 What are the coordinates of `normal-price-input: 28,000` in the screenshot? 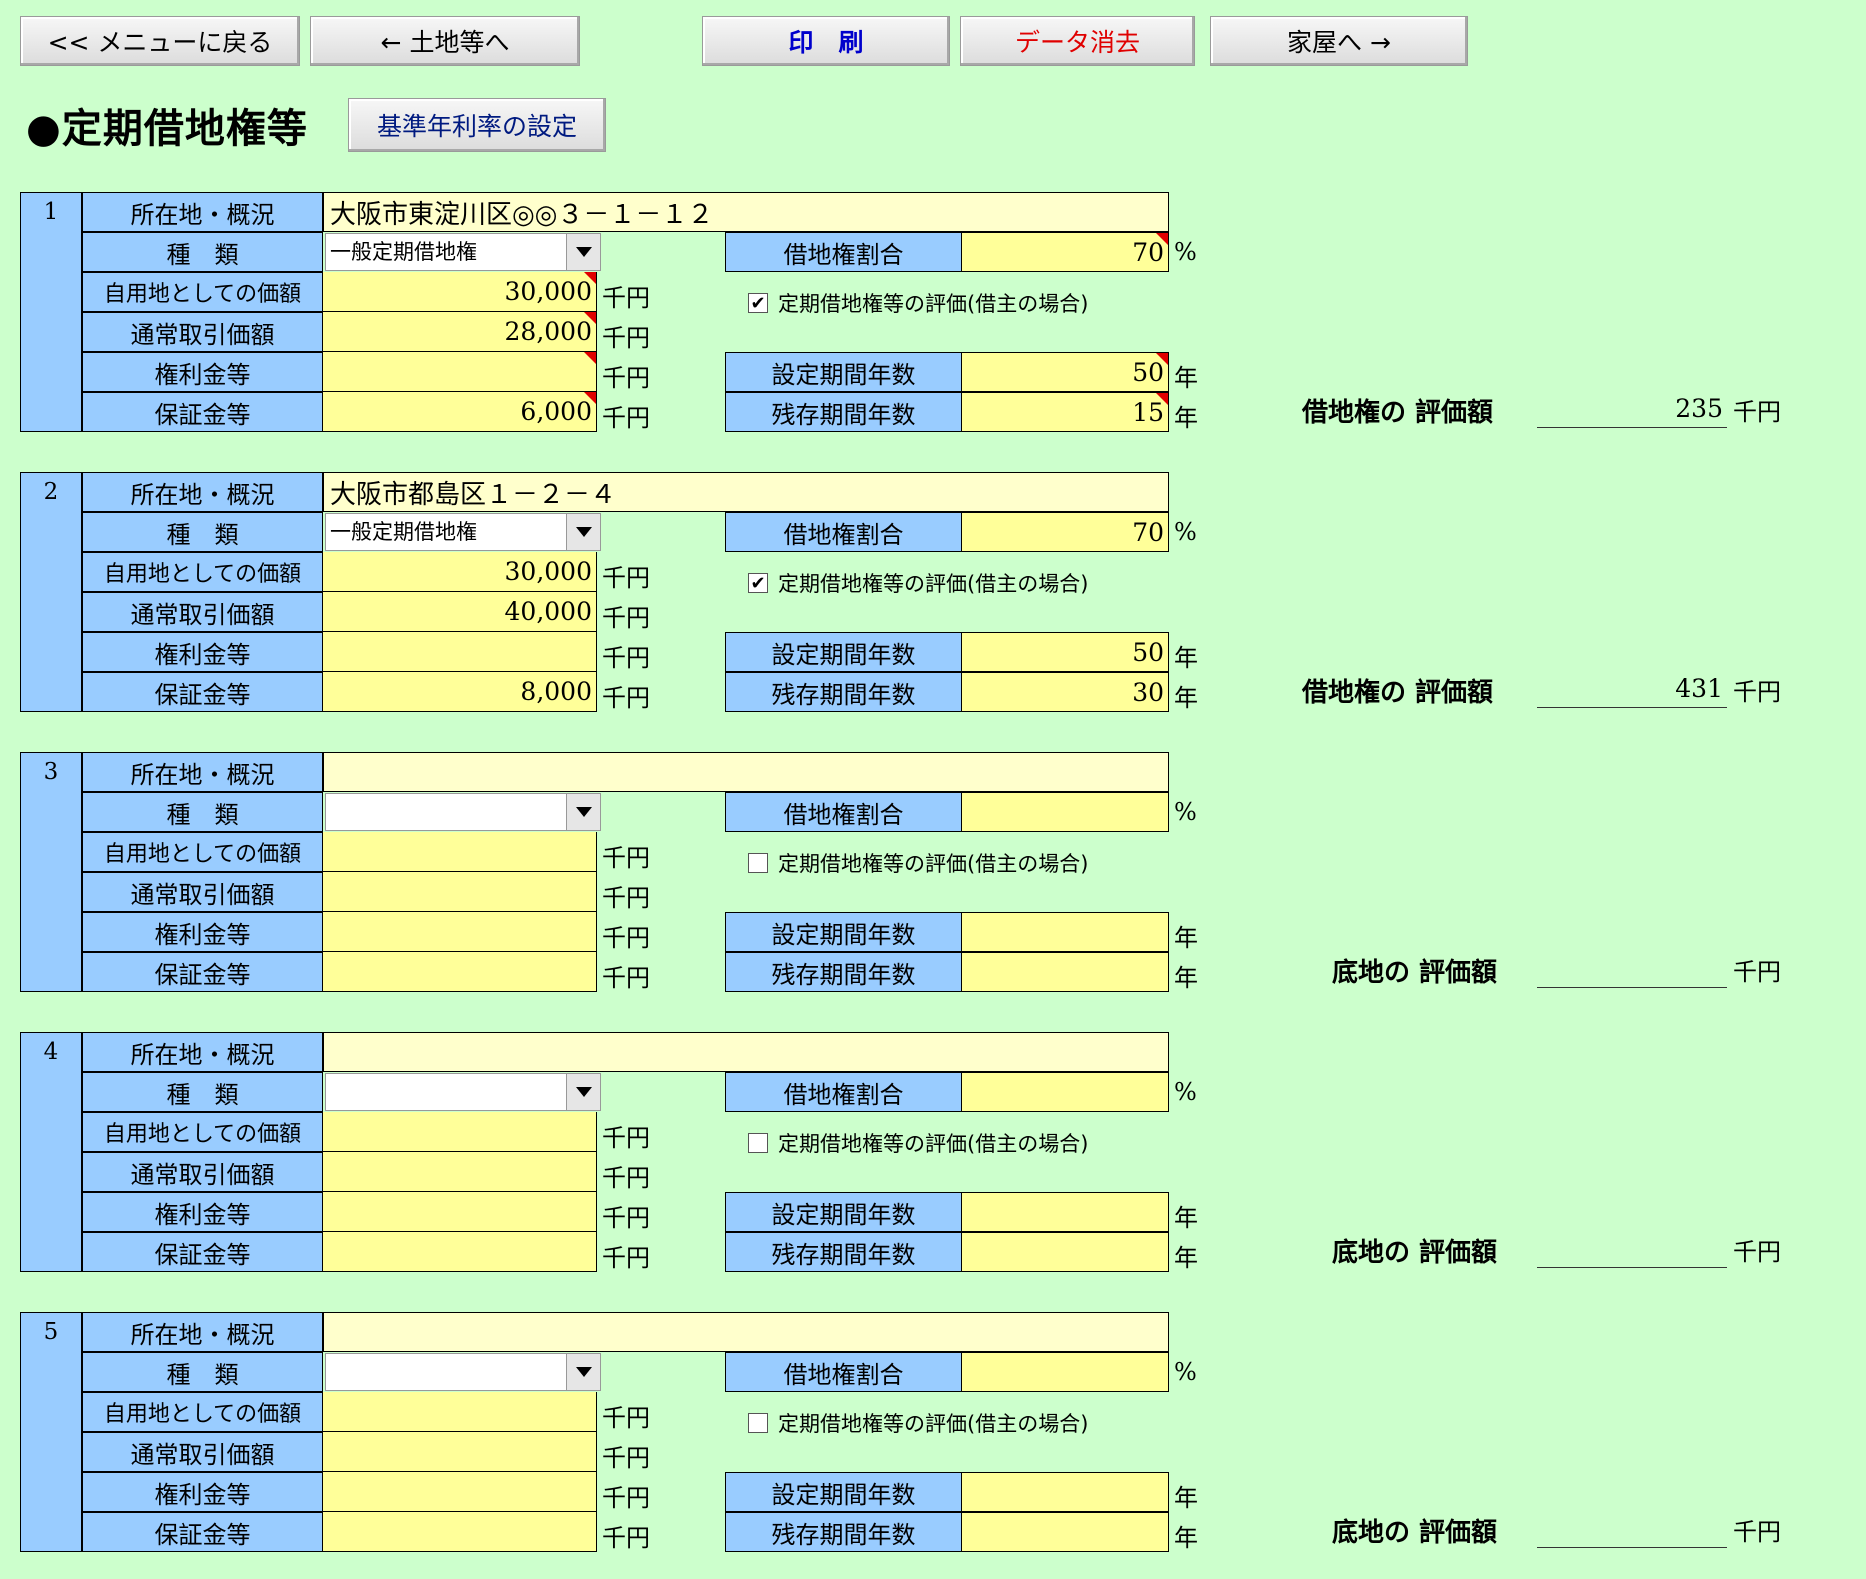 It's located at (460, 332).